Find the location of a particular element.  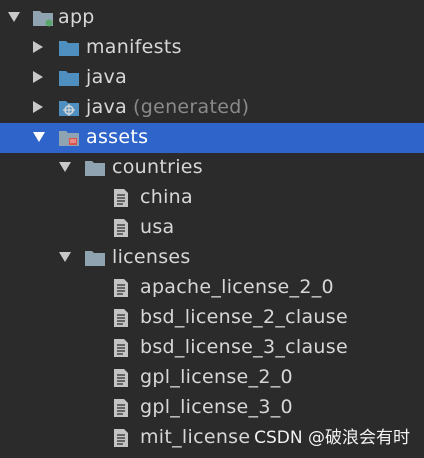

tree-row-file: china is located at coordinates (212, 198).